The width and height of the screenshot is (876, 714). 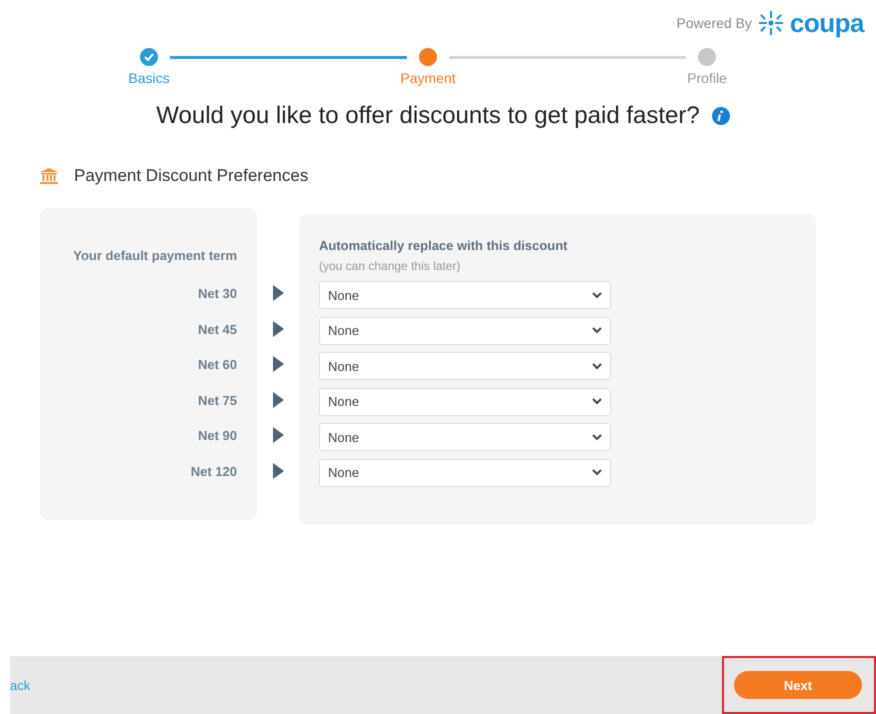 What do you see at coordinates (714, 23) in the screenshot?
I see `powered-by-label: Powered By` at bounding box center [714, 23].